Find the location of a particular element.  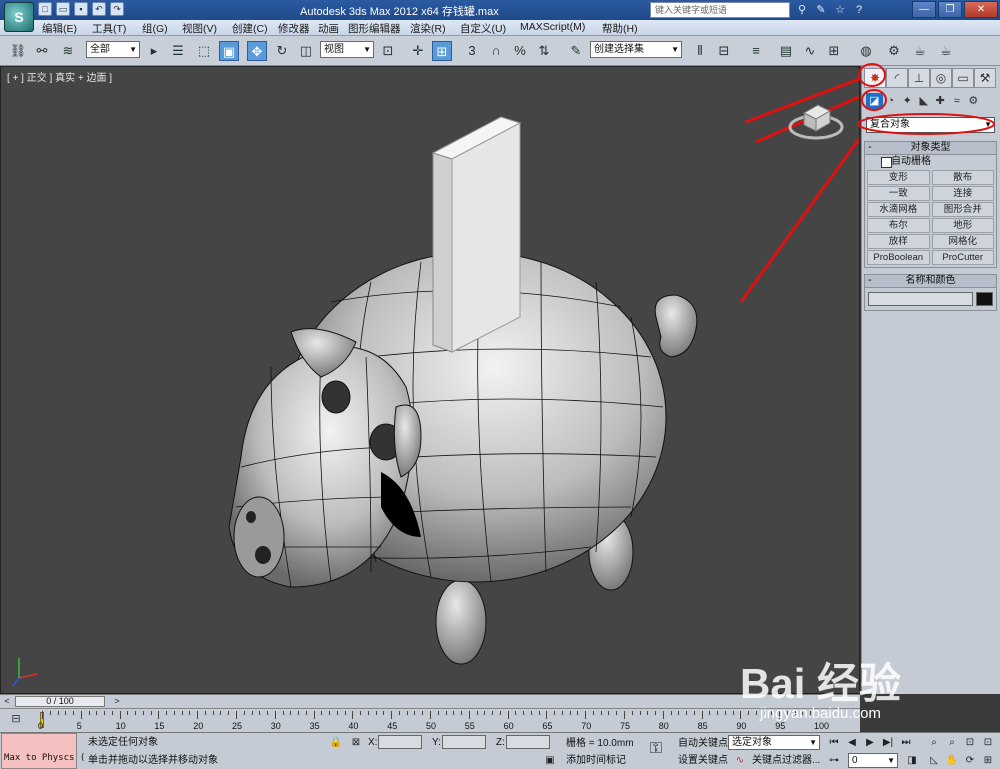

conform-button: 一致 is located at coordinates (898, 193).